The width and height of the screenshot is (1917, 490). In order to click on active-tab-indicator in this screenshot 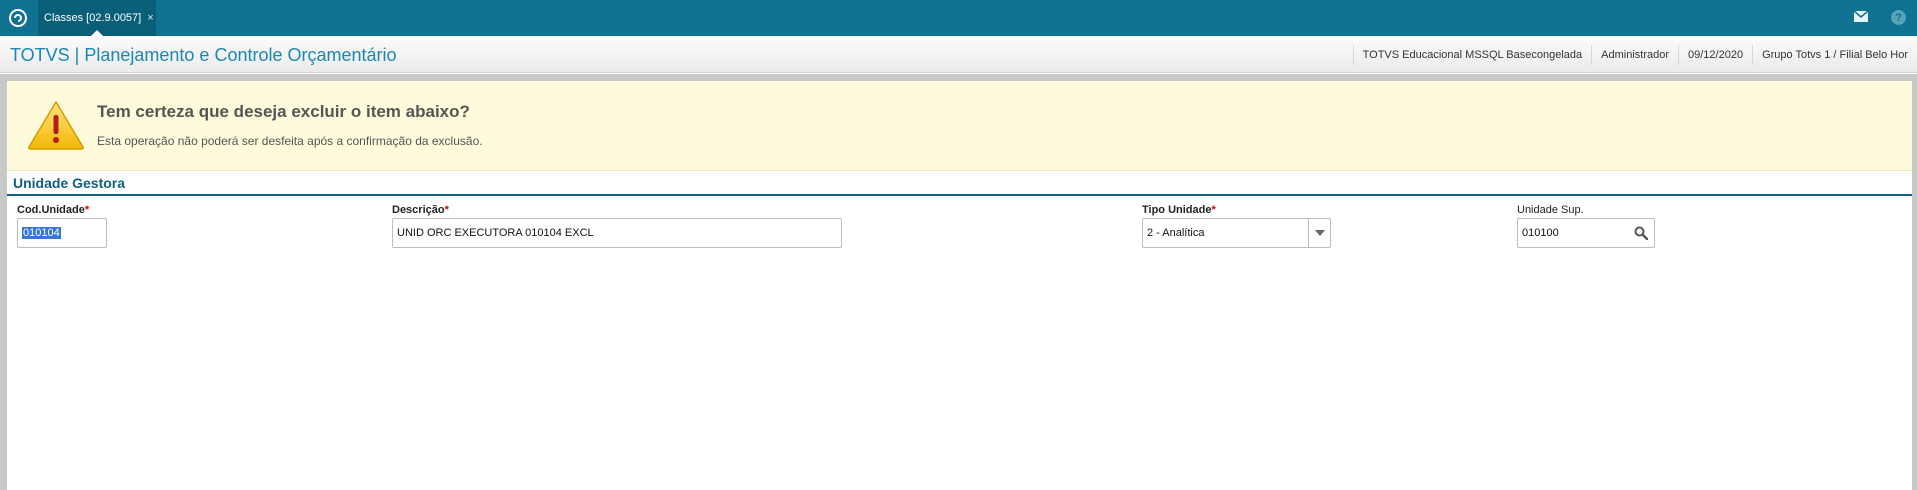, I will do `click(97, 33)`.